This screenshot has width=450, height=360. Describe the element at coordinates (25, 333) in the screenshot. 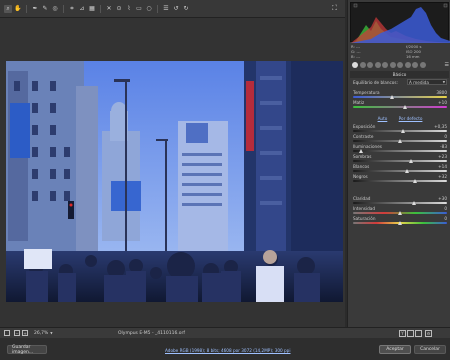

I see `zoom-in-icon: +` at that location.